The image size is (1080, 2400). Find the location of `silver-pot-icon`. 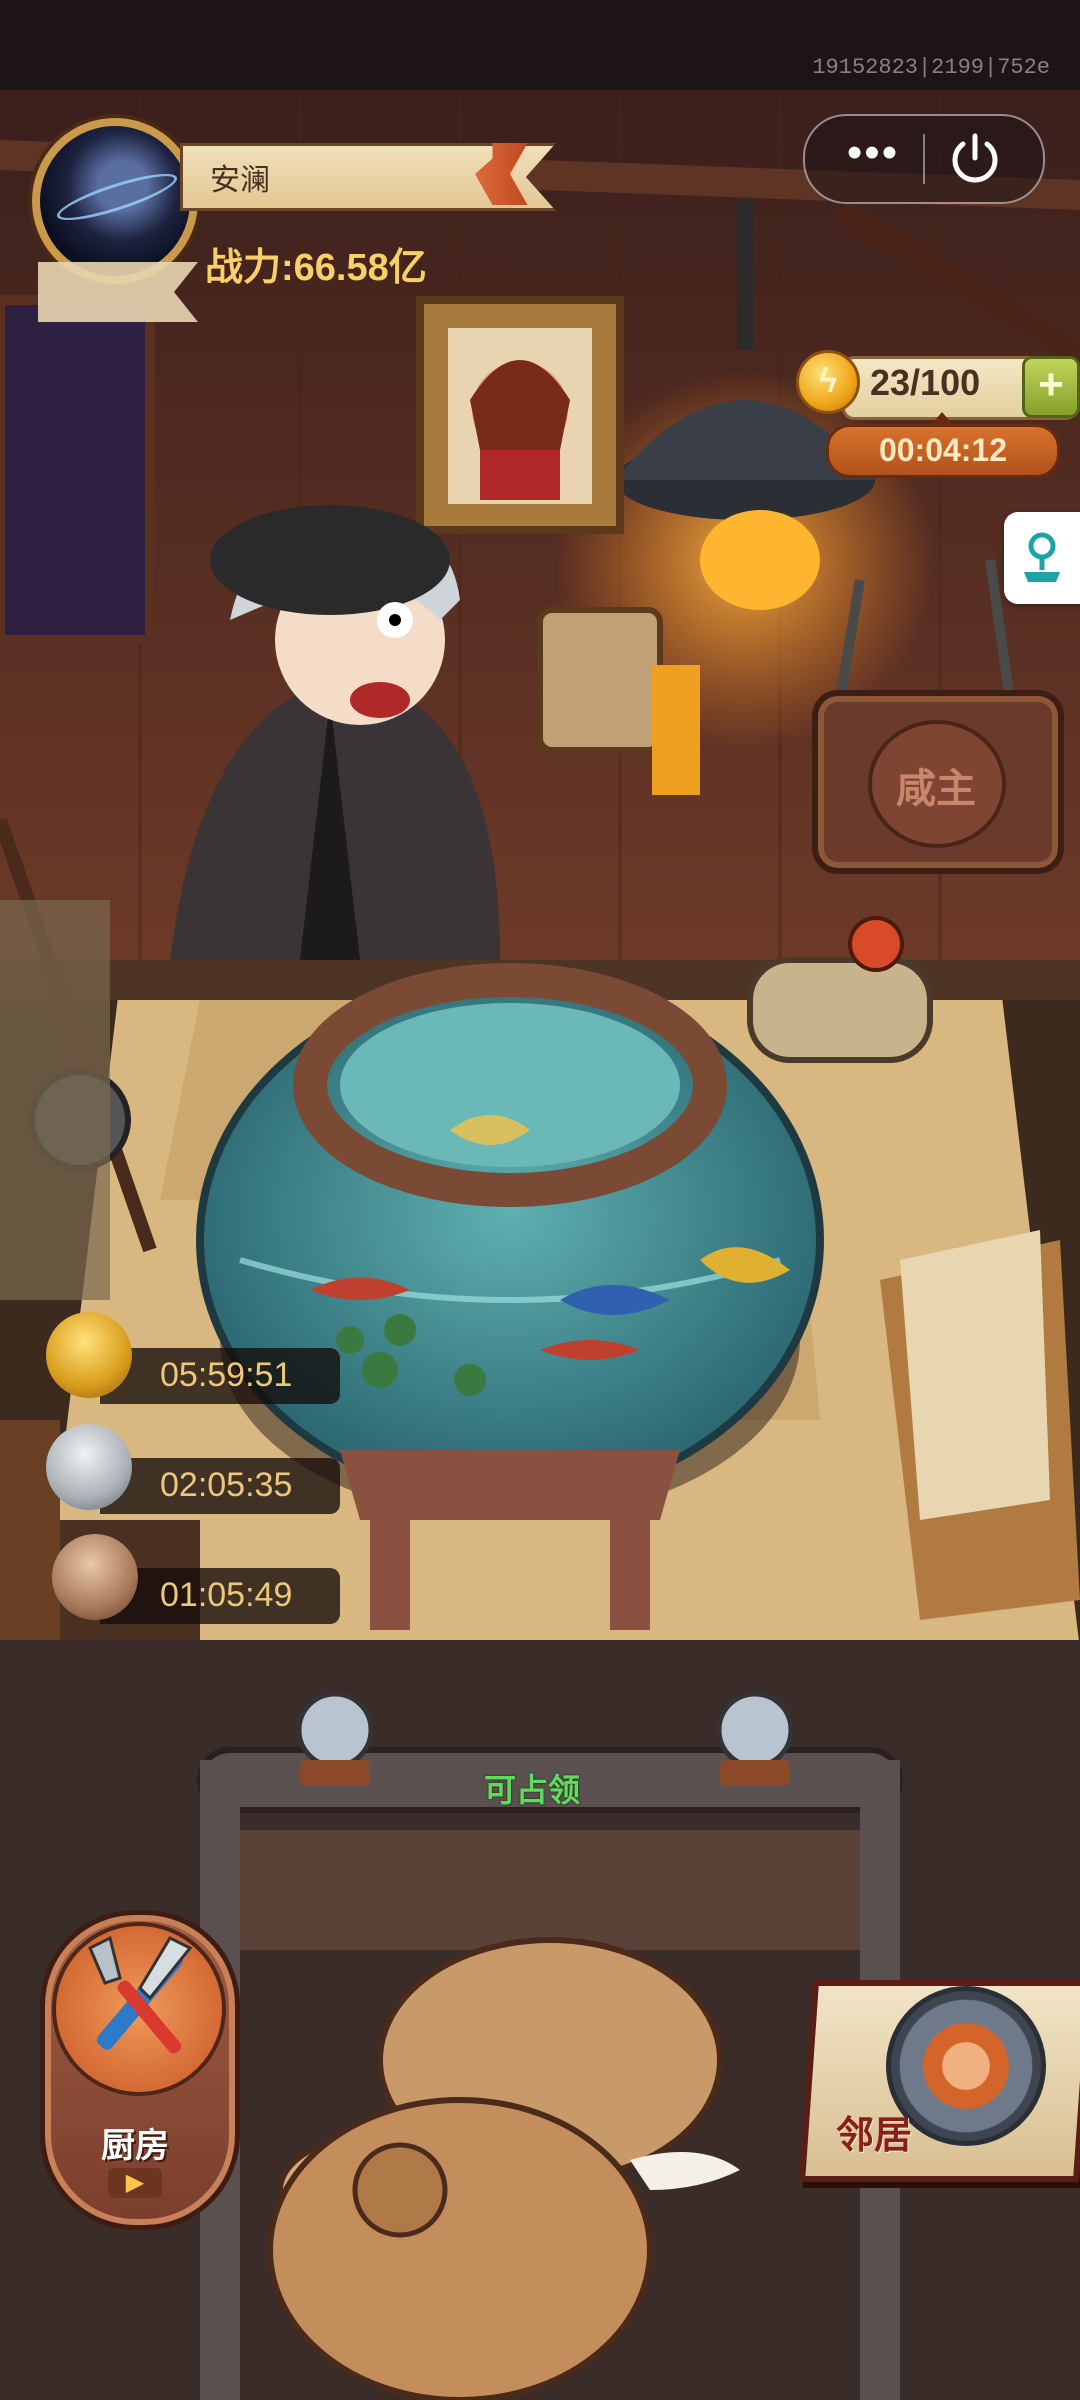

silver-pot-icon is located at coordinates (89, 1467).